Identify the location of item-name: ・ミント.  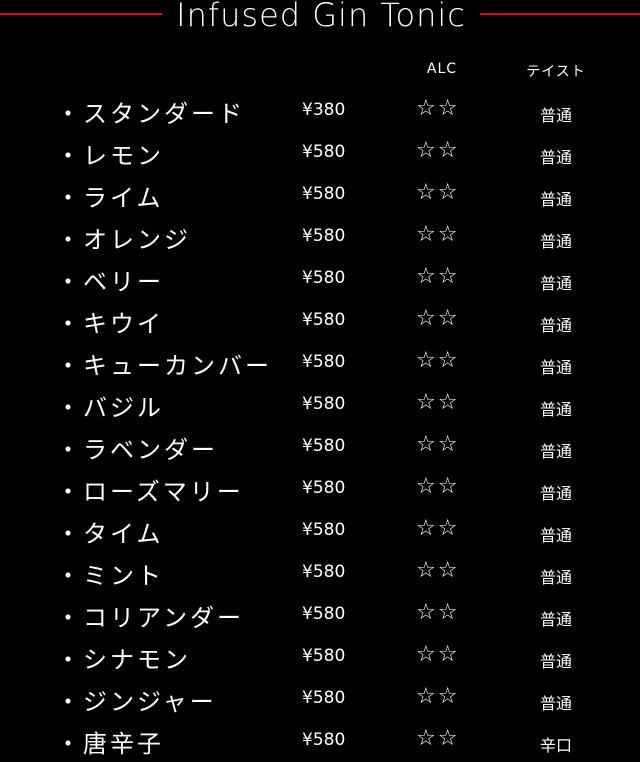
(110, 576).